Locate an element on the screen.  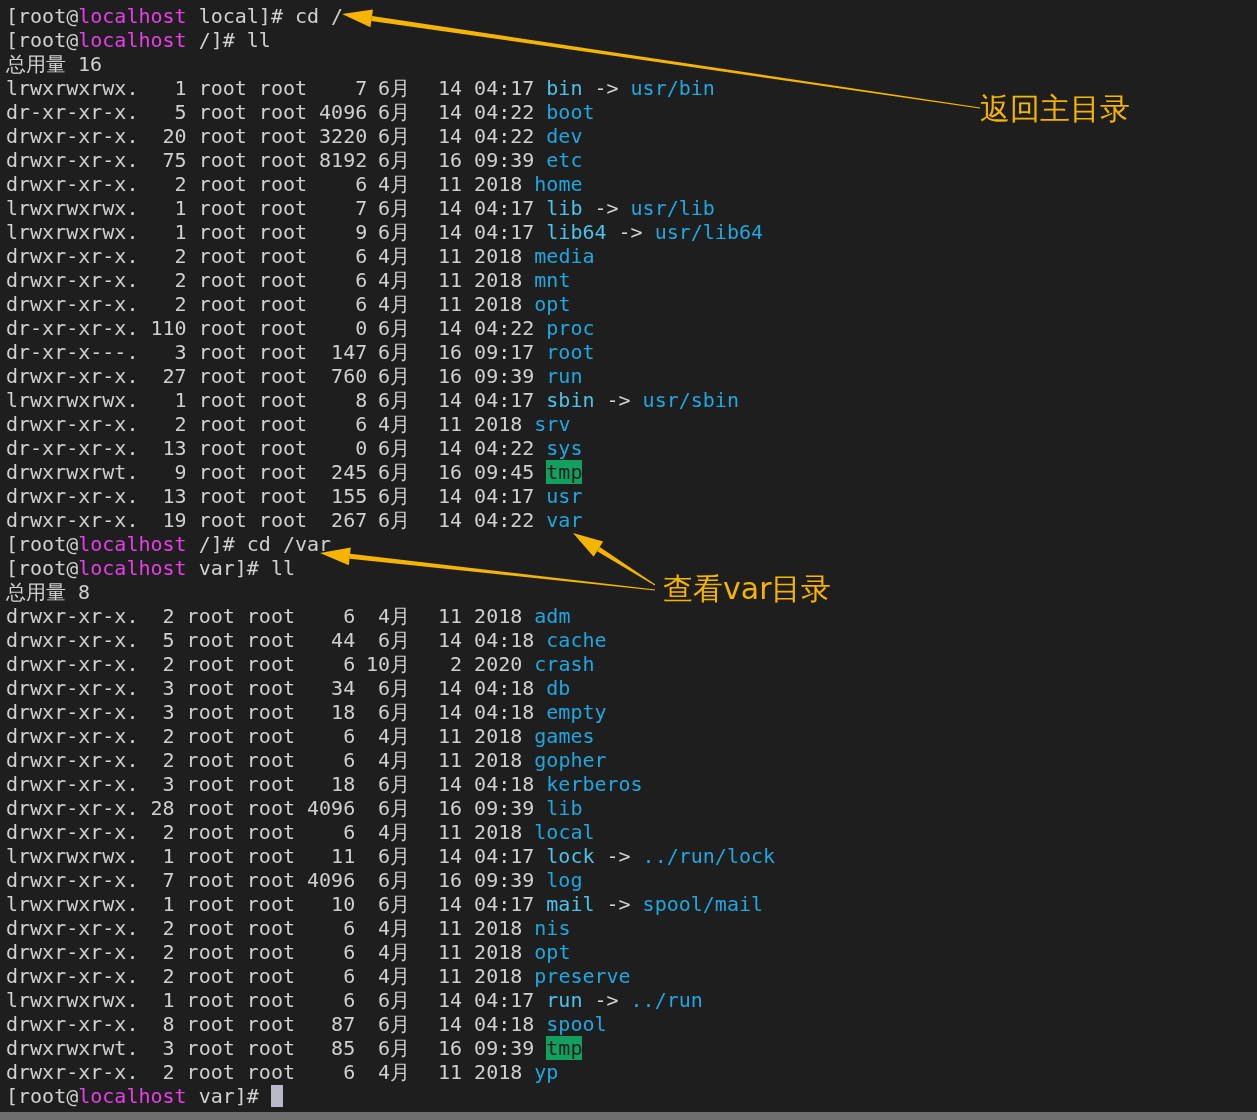
listing-row: drwxr-xr-x. 2 root root 6 4月 11 2018 mnt is located at coordinates (288, 280).